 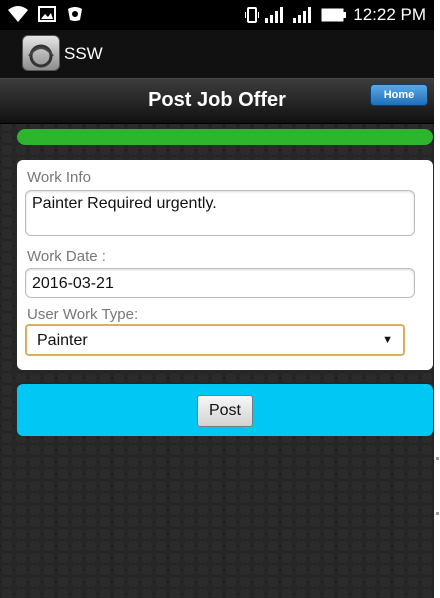 What do you see at coordinates (387, 340) in the screenshot?
I see `dropdown-arrow-icon: ▼` at bounding box center [387, 340].